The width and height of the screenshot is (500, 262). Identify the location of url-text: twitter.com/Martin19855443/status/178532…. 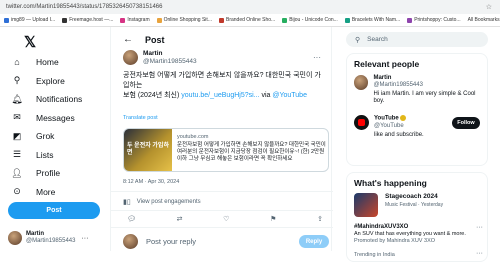
(84, 7).